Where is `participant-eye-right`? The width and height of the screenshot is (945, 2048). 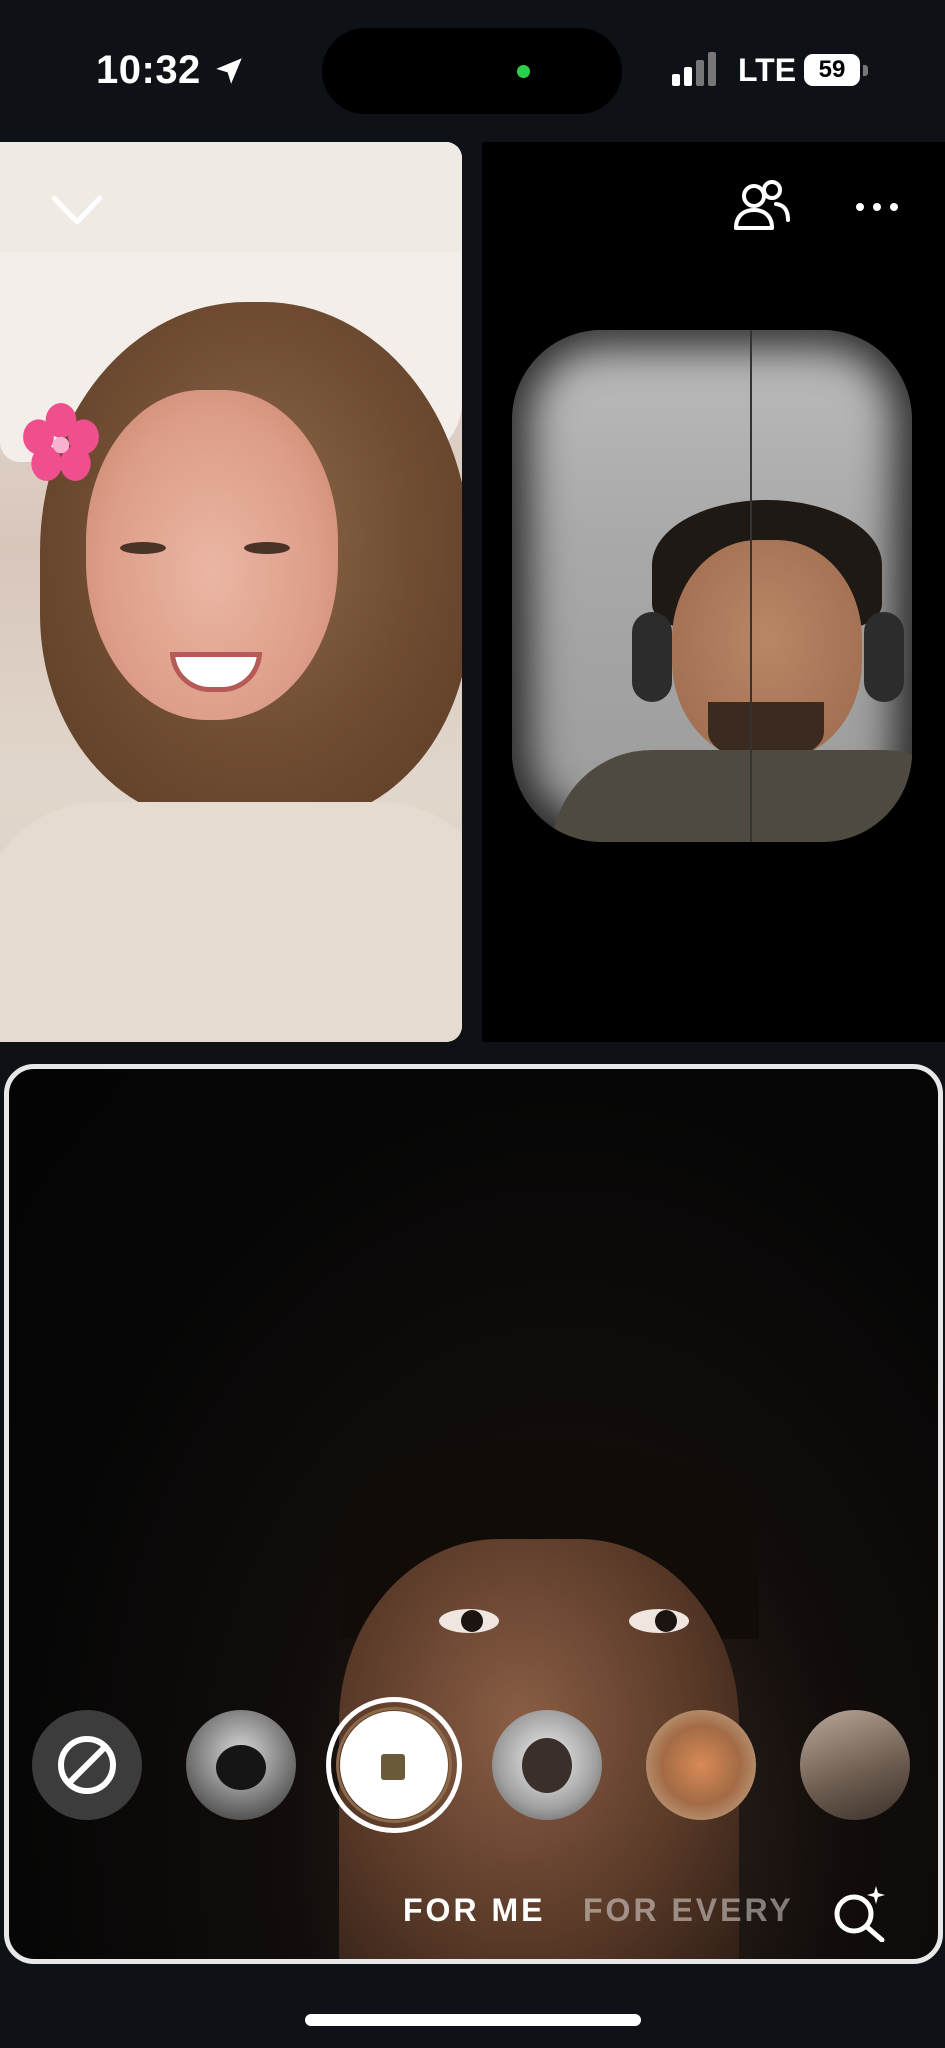 participant-eye-right is located at coordinates (267, 548).